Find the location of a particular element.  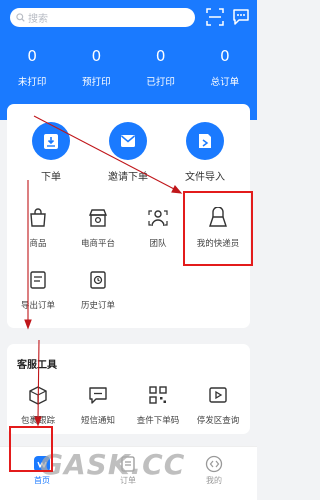

stat-total-orders: 0 总订单 is located at coordinates (225, 71).